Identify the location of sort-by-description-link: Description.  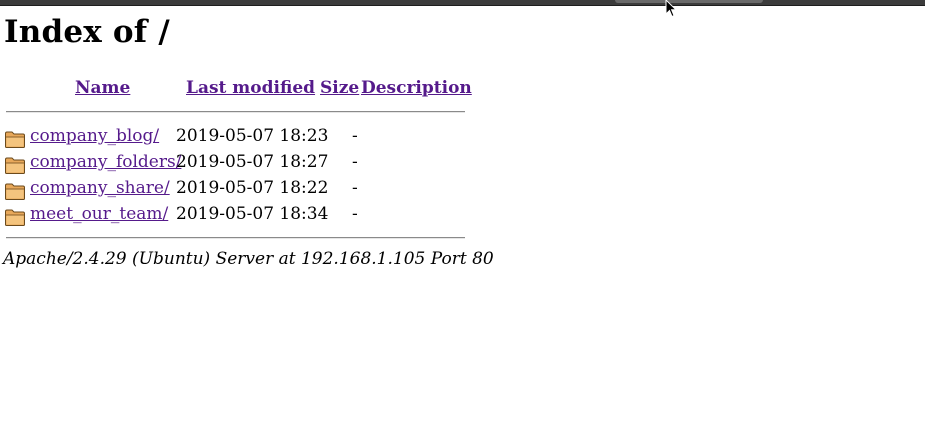
(416, 88).